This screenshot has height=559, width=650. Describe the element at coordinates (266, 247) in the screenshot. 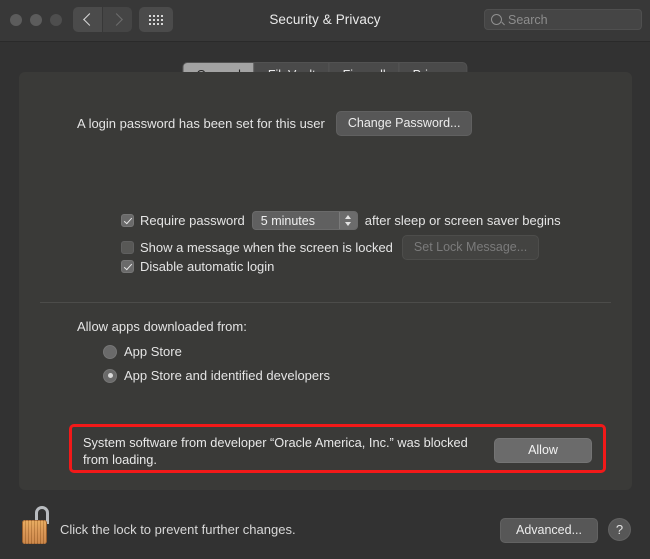

I see `show-lock-message-label: Show a message when the screen is locked` at that location.